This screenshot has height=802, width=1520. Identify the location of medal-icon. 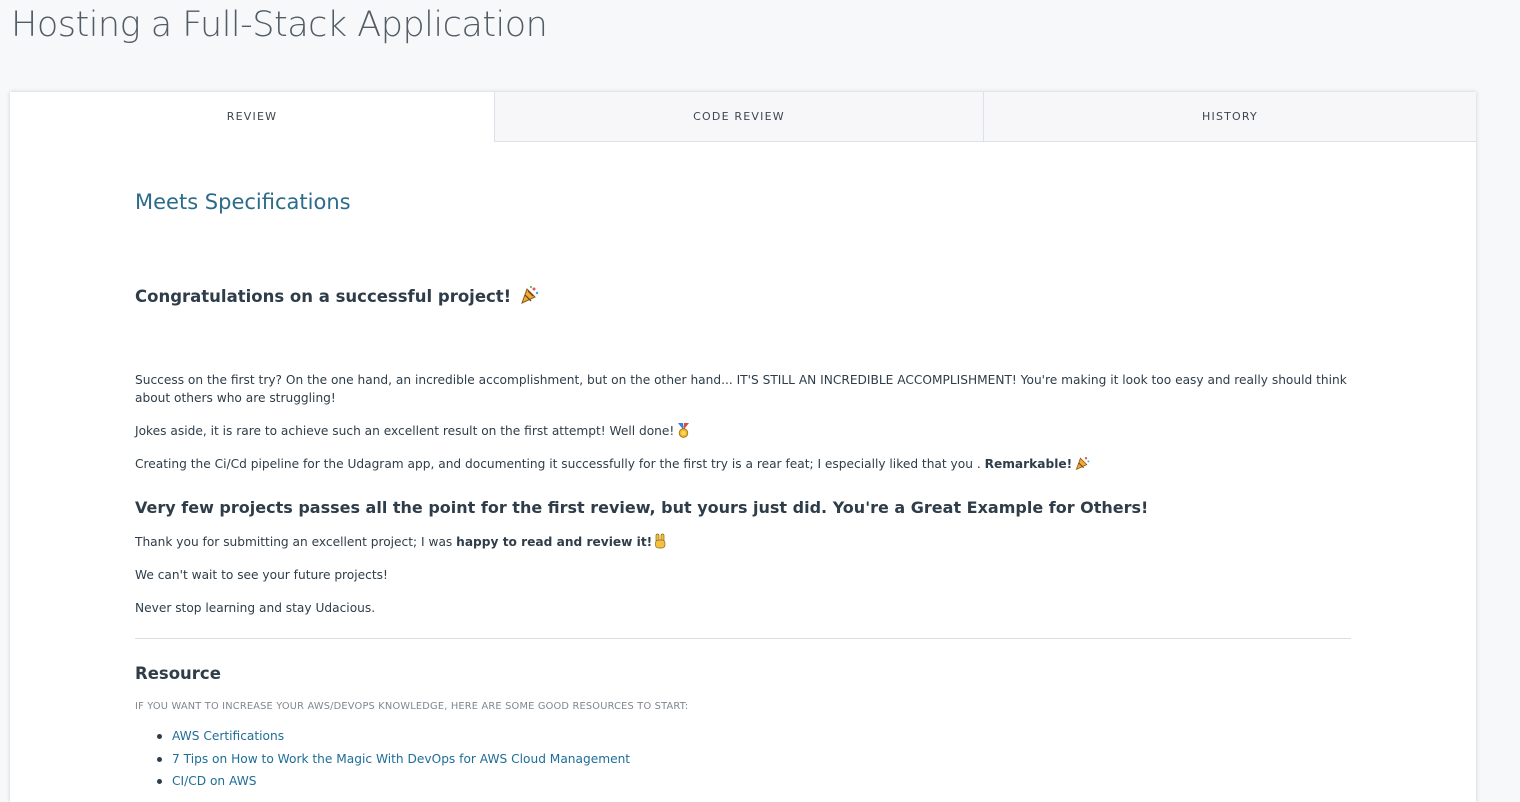
(683, 433).